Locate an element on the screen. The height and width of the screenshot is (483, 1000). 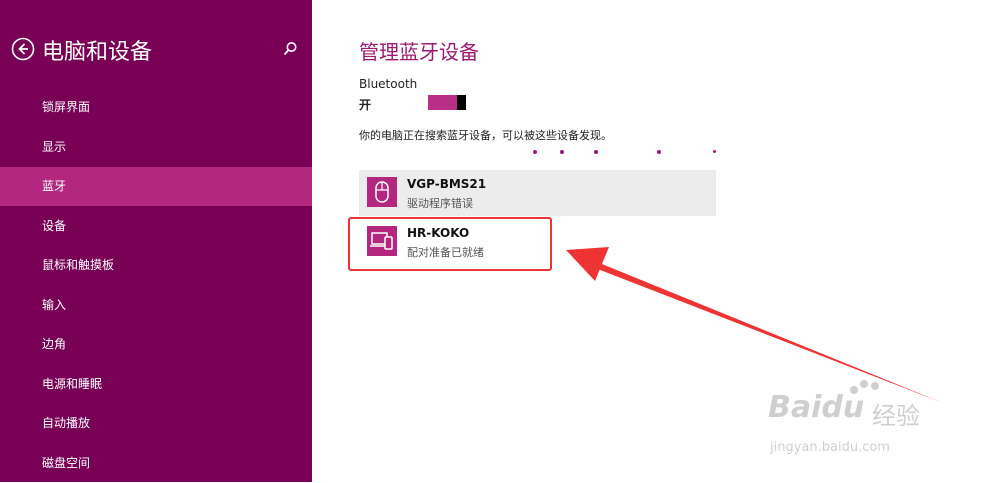
watermark-cn: 经验 is located at coordinates (896, 416).